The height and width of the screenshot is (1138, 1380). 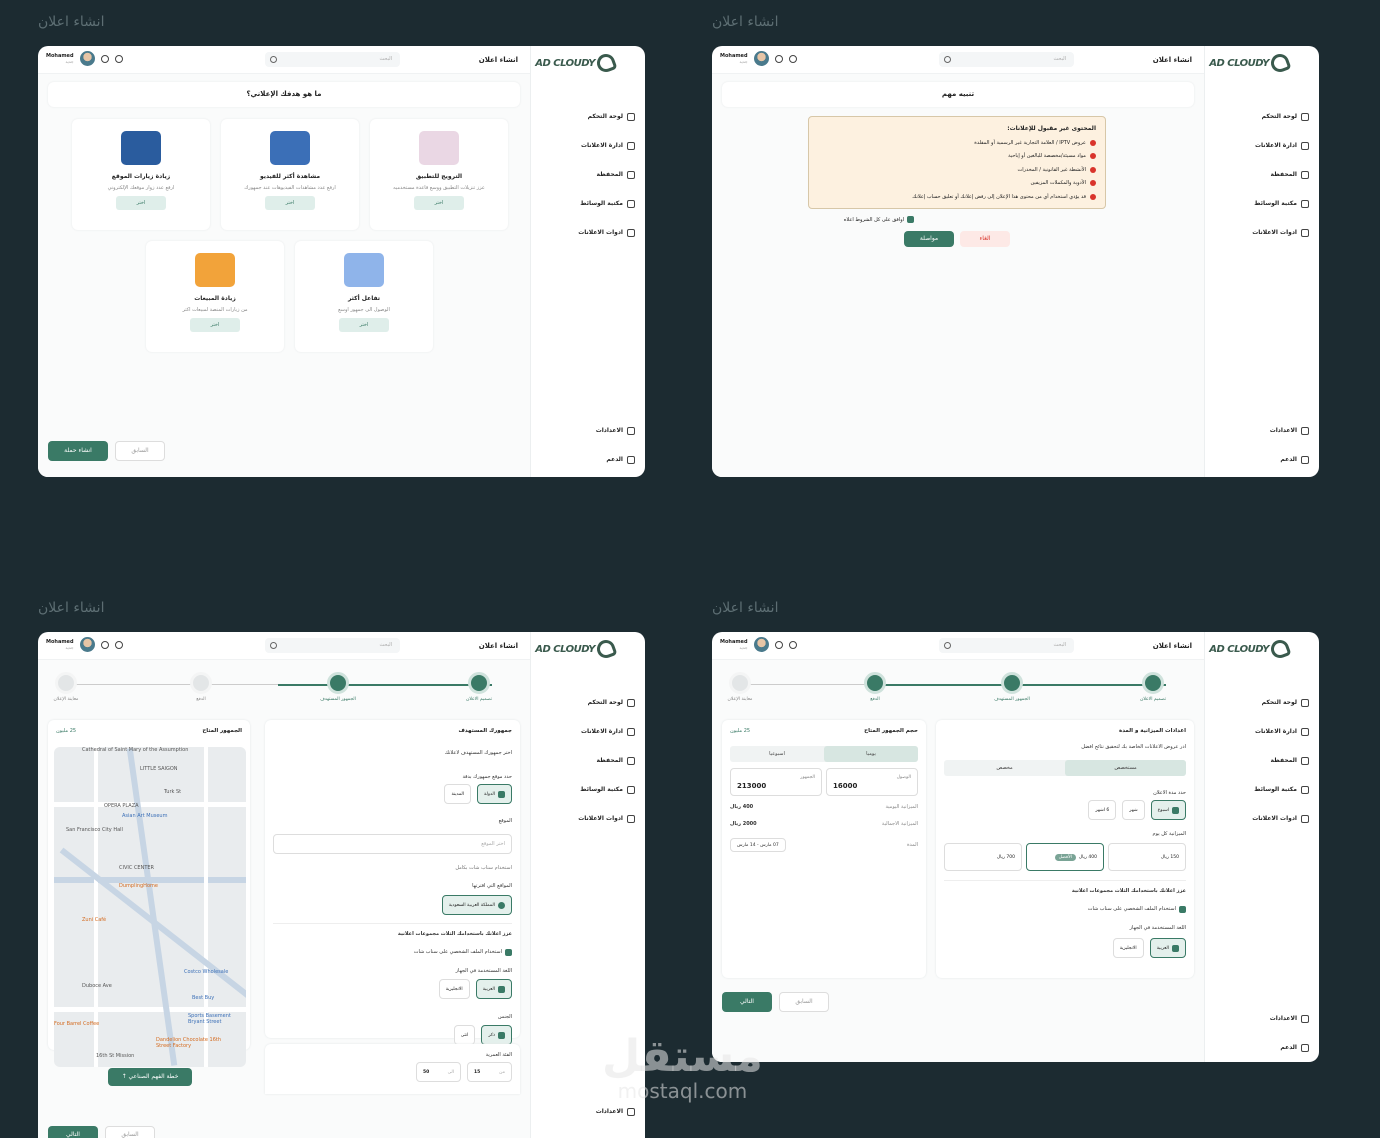 What do you see at coordinates (87, 58) in the screenshot?
I see `avatar` at bounding box center [87, 58].